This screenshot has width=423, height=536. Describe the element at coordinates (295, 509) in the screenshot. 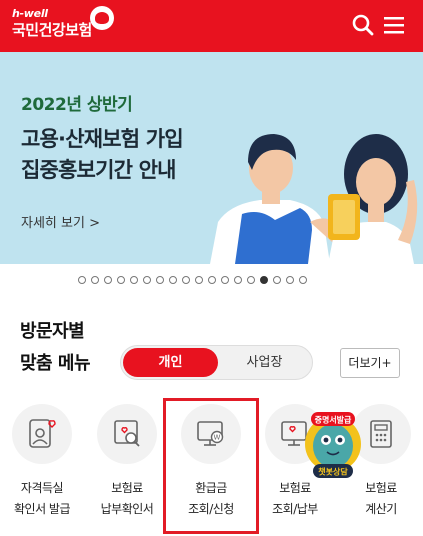

I see `quick-menu-label-line2: 조회/납부` at that location.